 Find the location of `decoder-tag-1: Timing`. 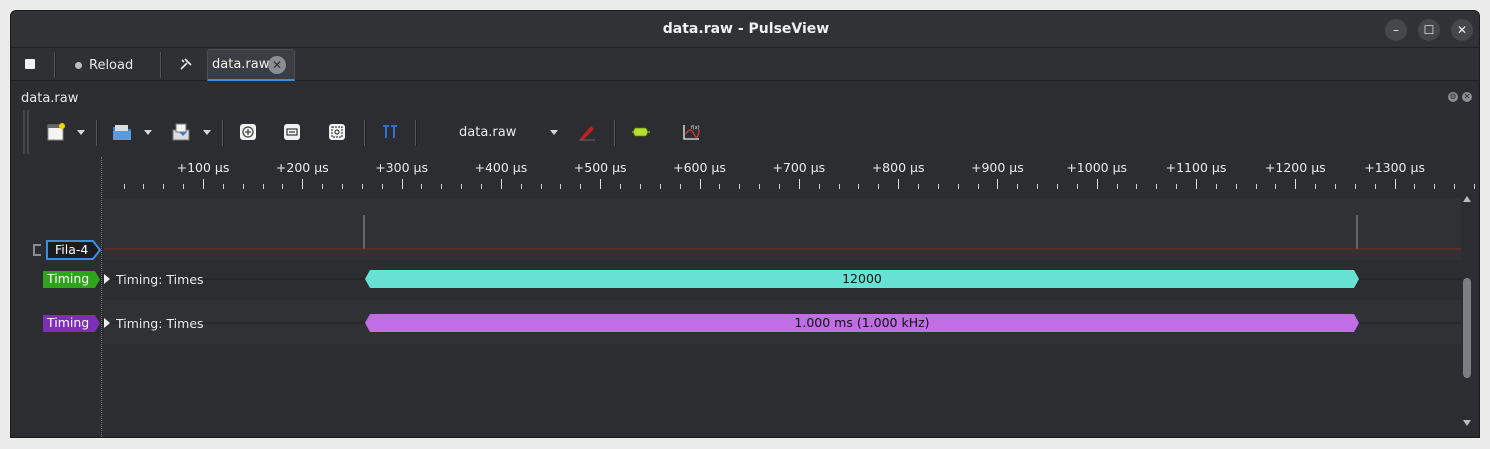

decoder-tag-1: Timing is located at coordinates (66, 279).